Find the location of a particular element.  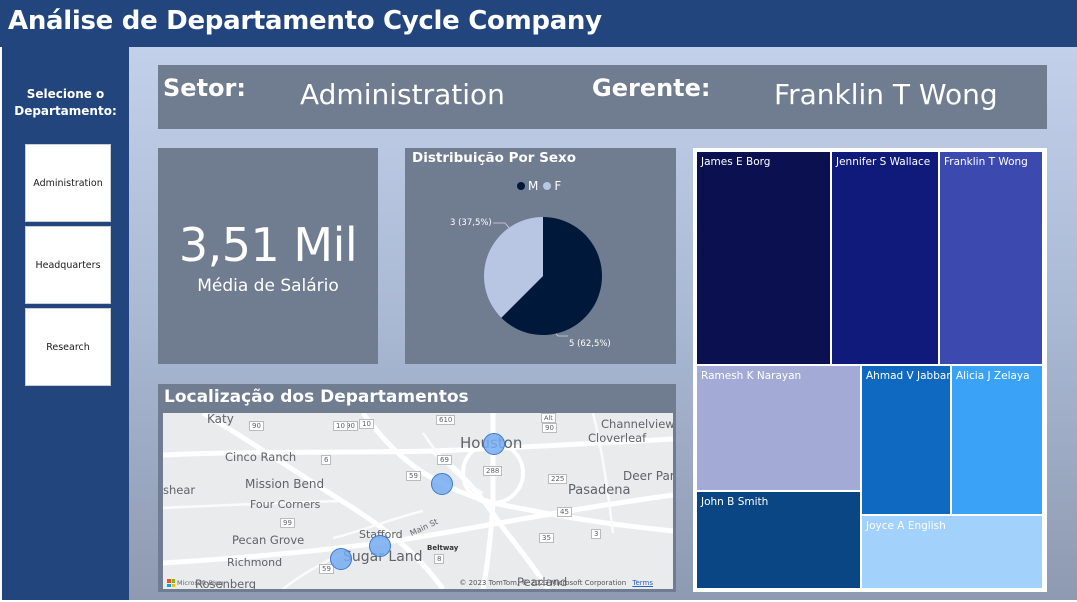

treemap-cell-ahmad-v-jabbar: Ahmad V Jabbar is located at coordinates (906, 440).